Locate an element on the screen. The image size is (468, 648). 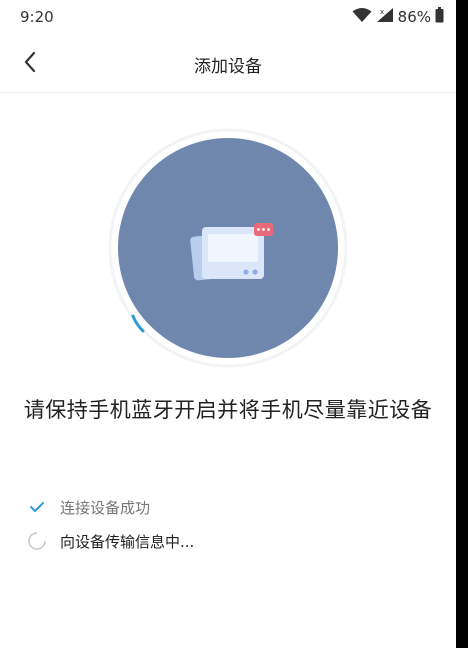
status-bar: 9:20 x 86% is located at coordinates (228, 17).